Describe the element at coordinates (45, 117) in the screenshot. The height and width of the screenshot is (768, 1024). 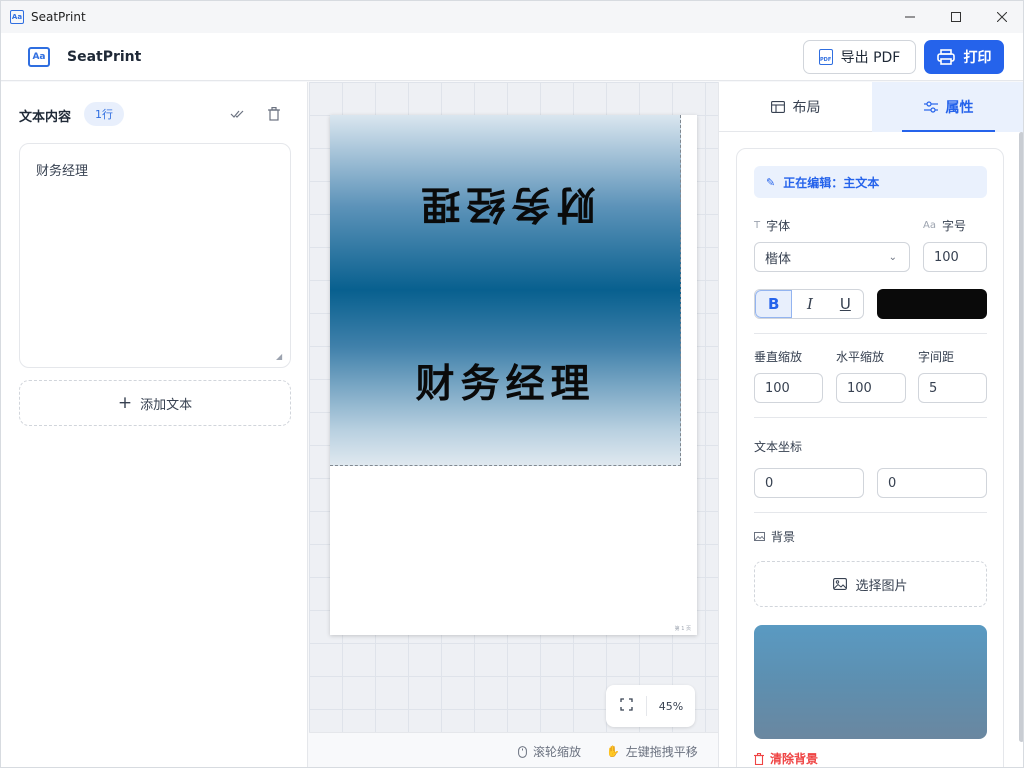
I see `section-title: 文本内容` at that location.